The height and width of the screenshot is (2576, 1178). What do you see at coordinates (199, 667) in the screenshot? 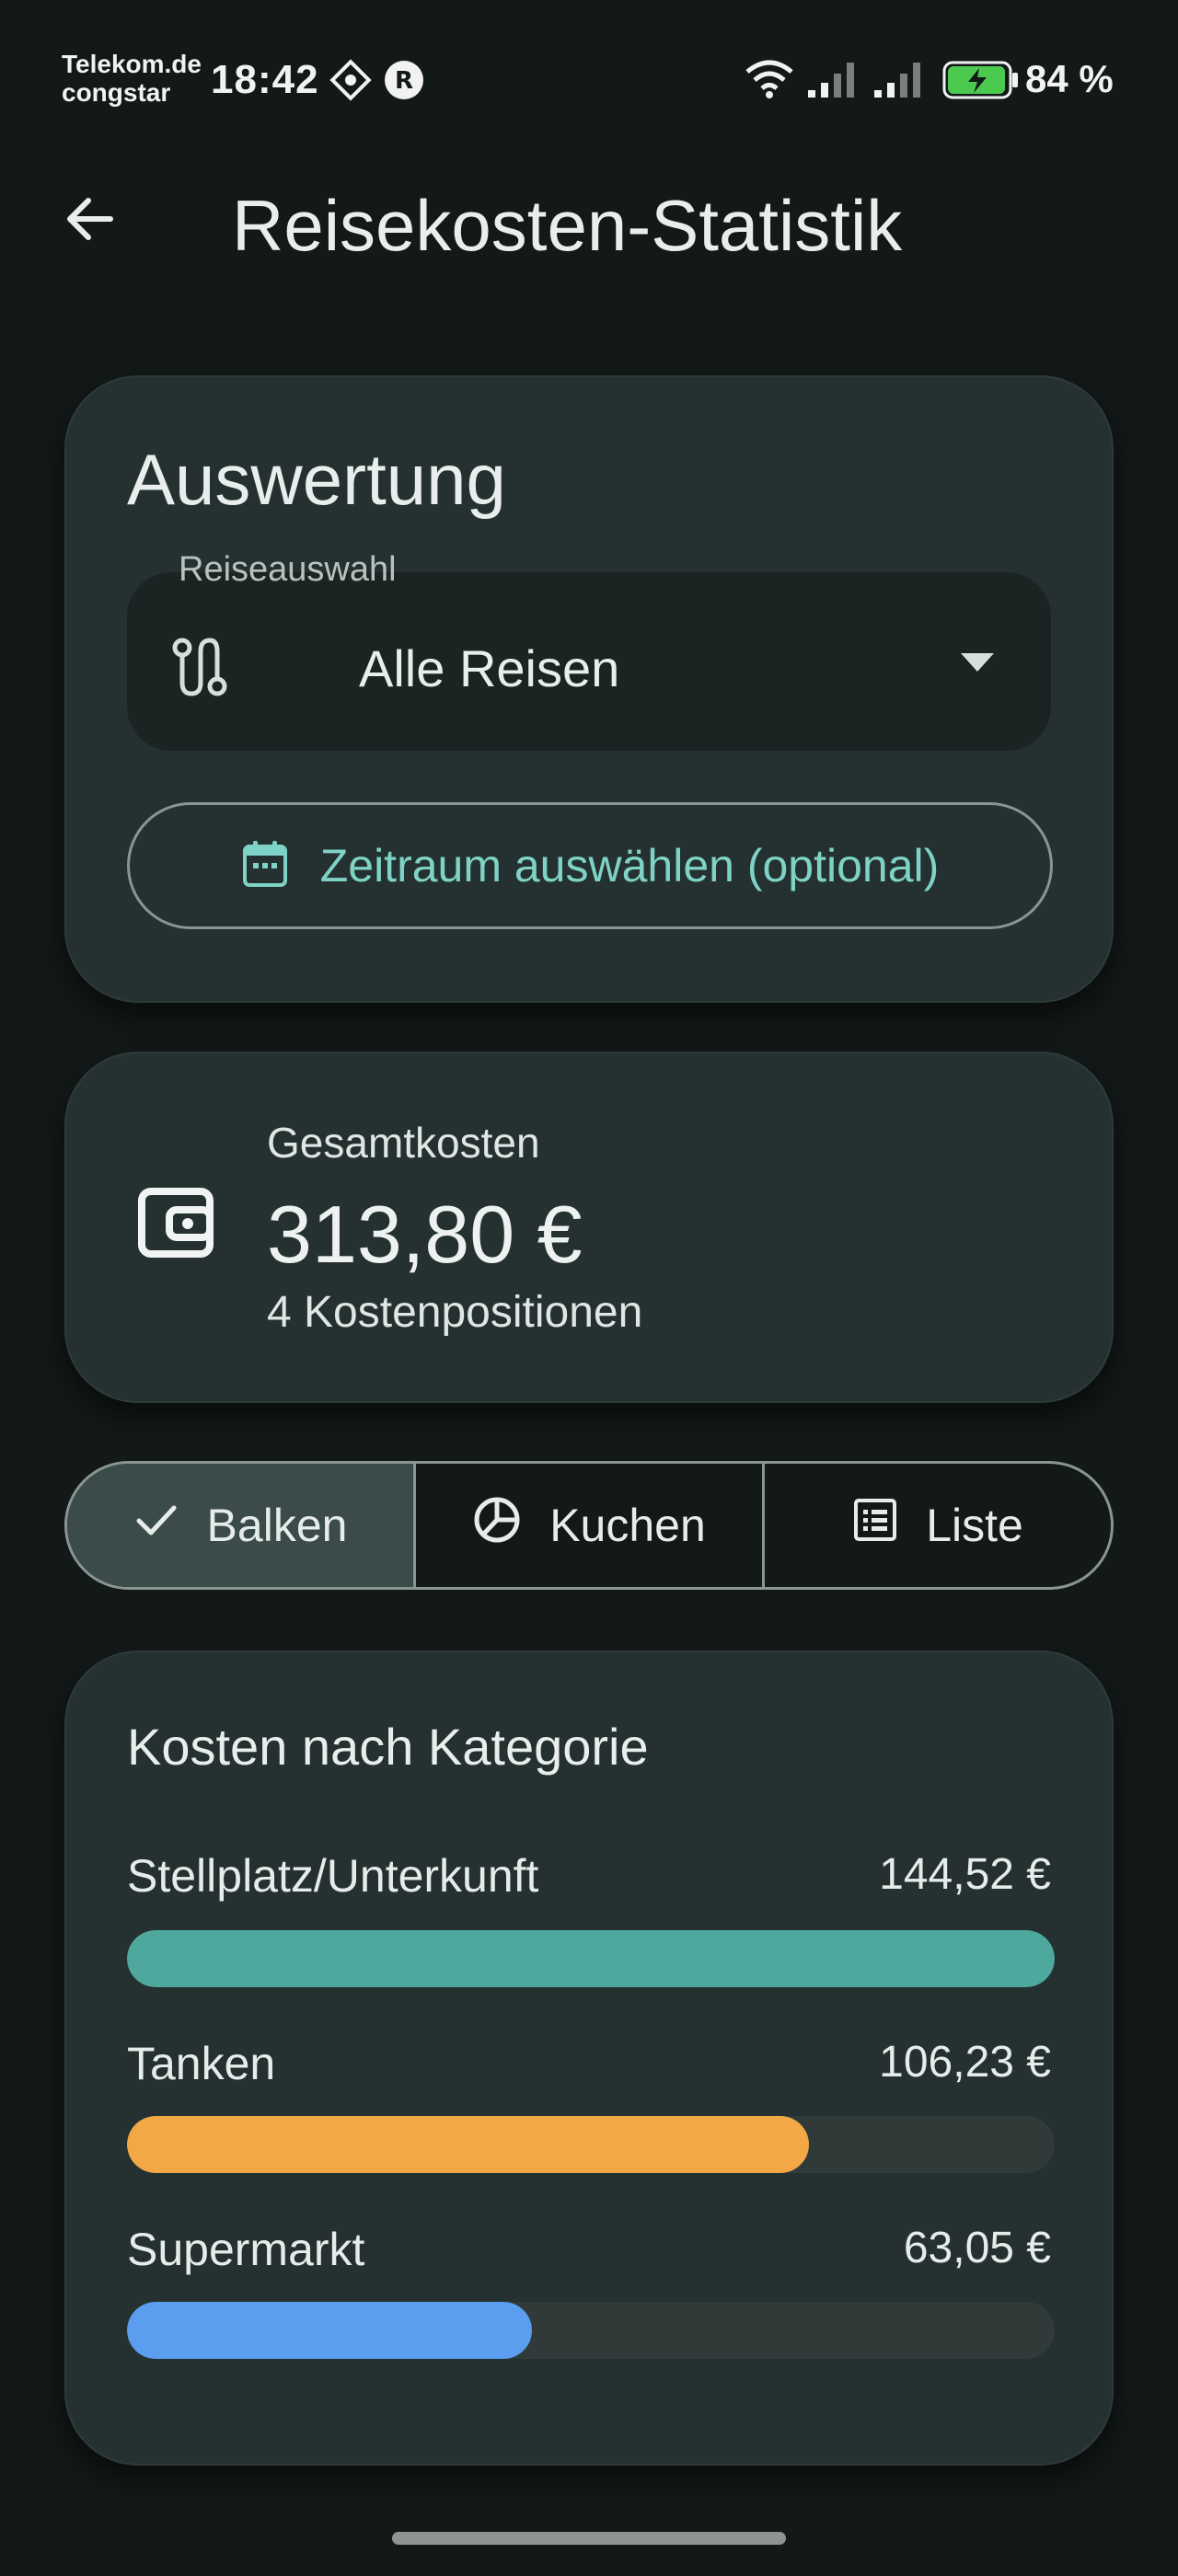
I see `route-icon` at bounding box center [199, 667].